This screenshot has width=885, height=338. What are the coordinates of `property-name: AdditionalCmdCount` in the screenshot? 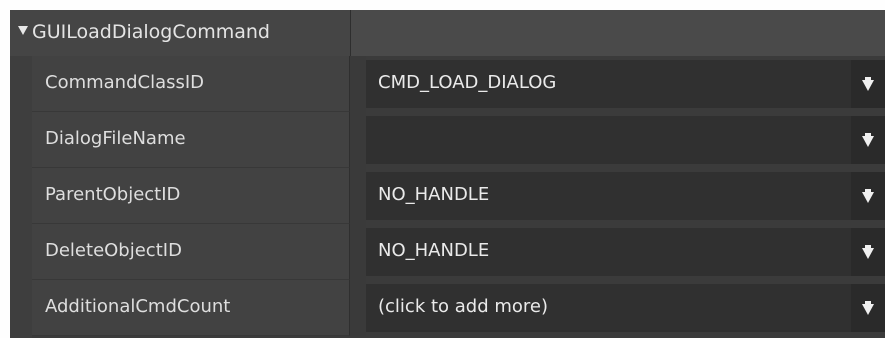 It's located at (138, 306).